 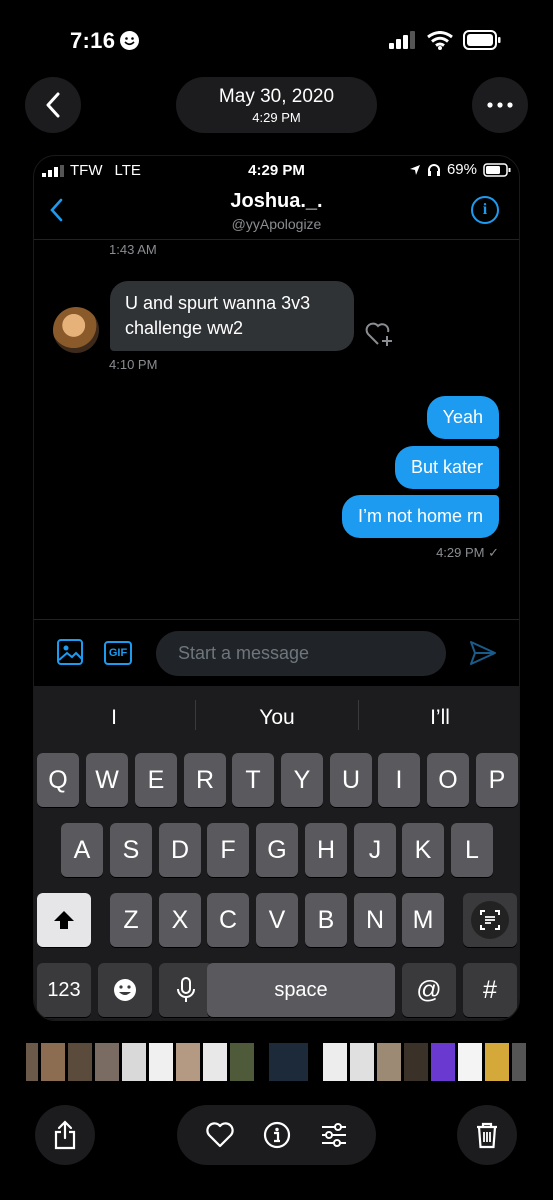 What do you see at coordinates (133, 249) in the screenshot?
I see `timestamp-first: 1:43 AM` at bounding box center [133, 249].